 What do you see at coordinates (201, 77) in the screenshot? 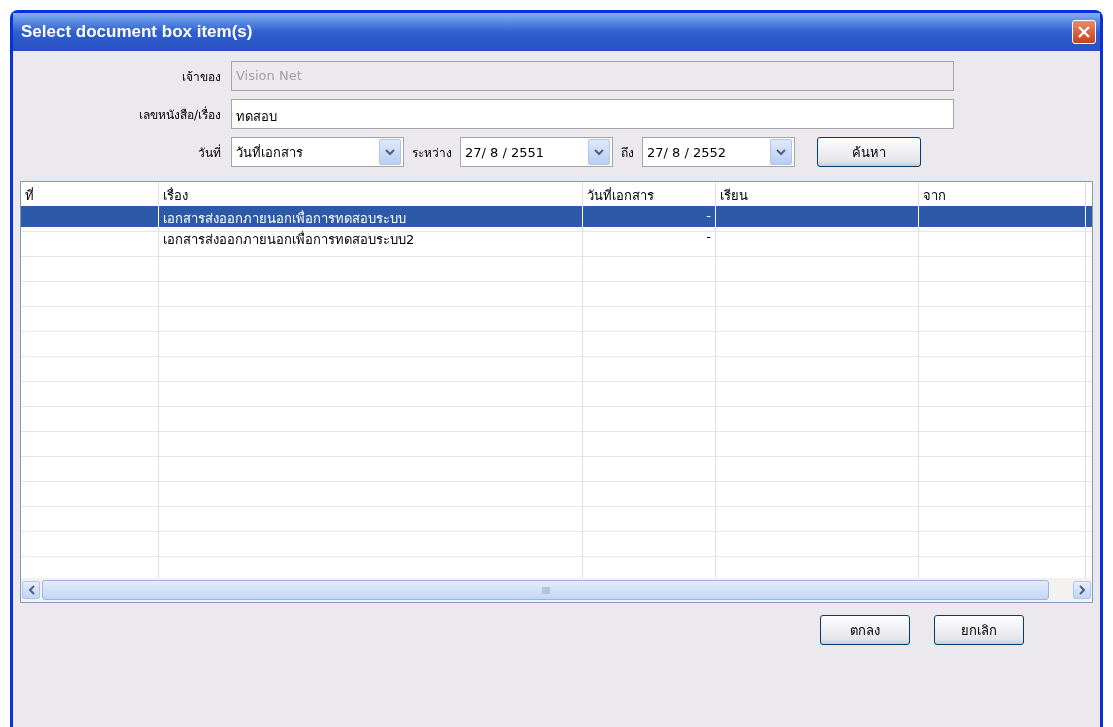
I see `field-label: เจ้าของ` at bounding box center [201, 77].